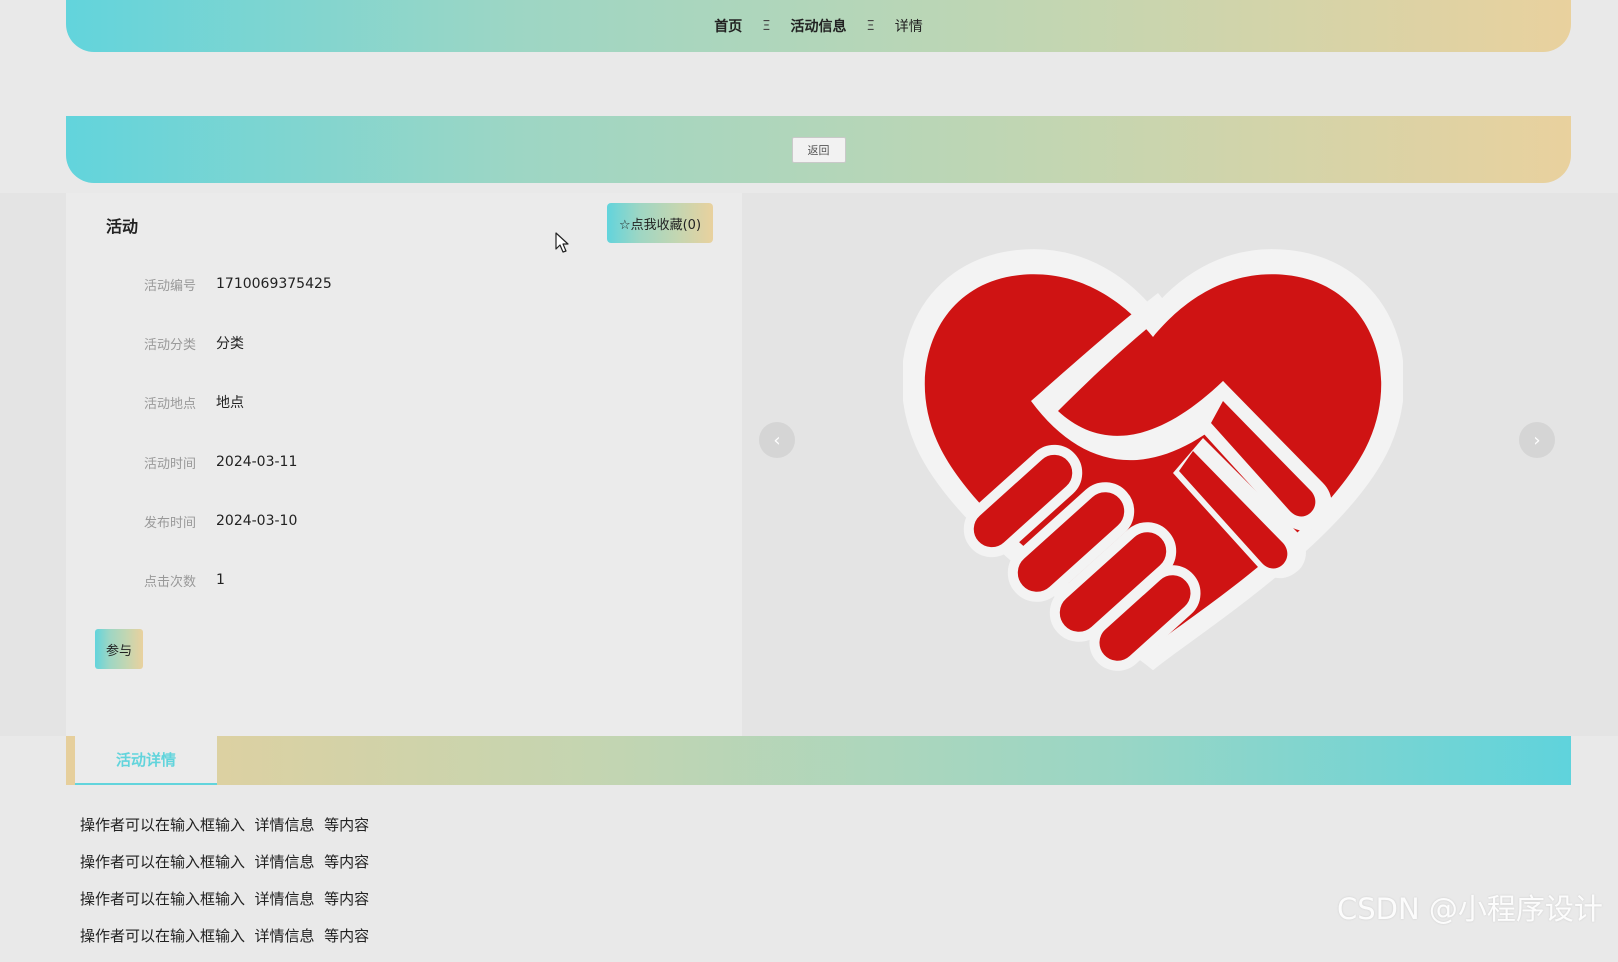  I want to click on field-label: 发布时间, so click(169, 523).